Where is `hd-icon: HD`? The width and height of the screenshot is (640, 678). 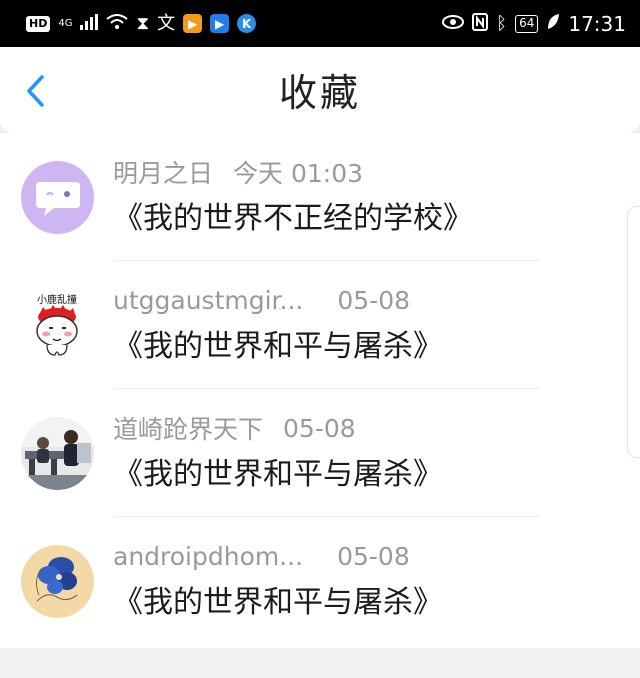 hd-icon: HD is located at coordinates (38, 23).